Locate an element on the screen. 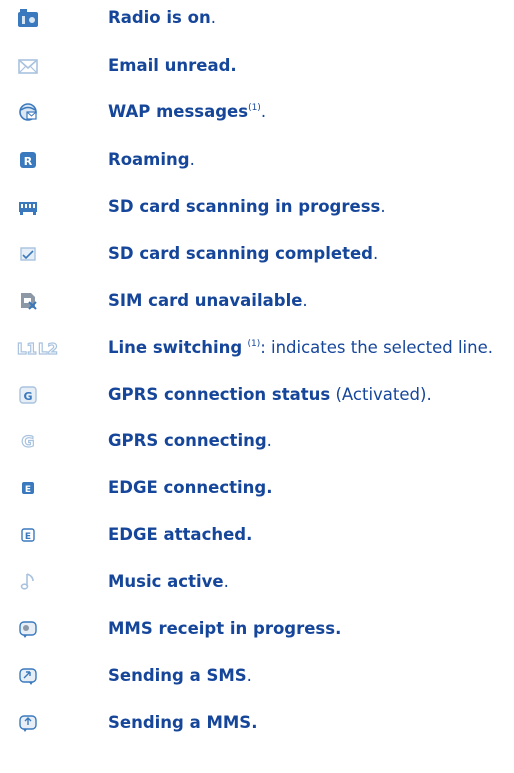 Image resolution: width=514 pixels, height=773 pixels. item-description: GPRS connection status (Activated). is located at coordinates (270, 395).